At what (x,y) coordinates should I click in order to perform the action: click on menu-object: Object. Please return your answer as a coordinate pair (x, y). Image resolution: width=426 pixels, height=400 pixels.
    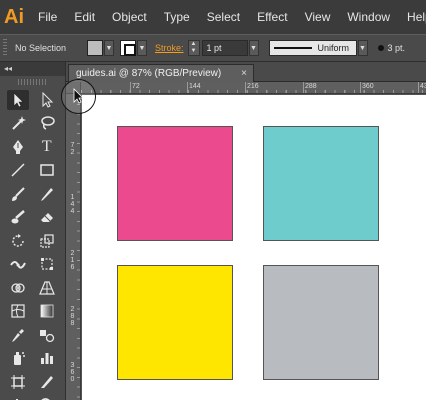
    Looking at the image, I should click on (129, 17).